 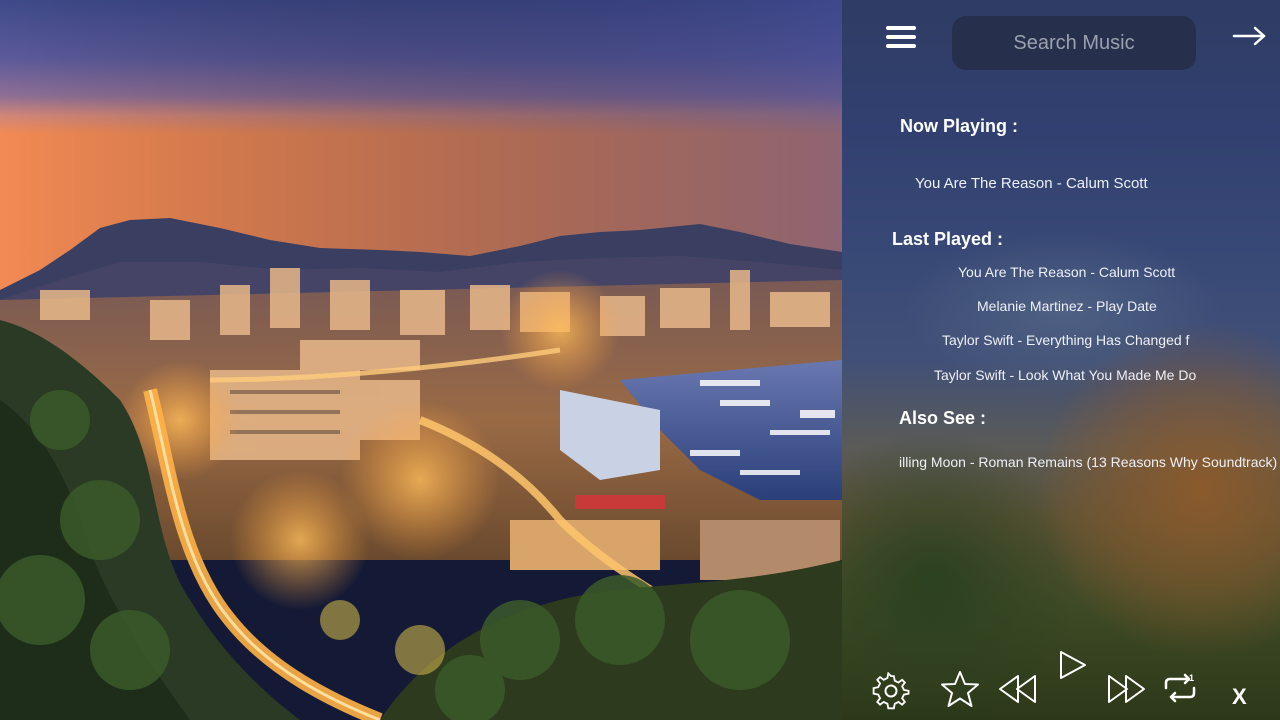 What do you see at coordinates (1073, 665) in the screenshot?
I see `play-icon` at bounding box center [1073, 665].